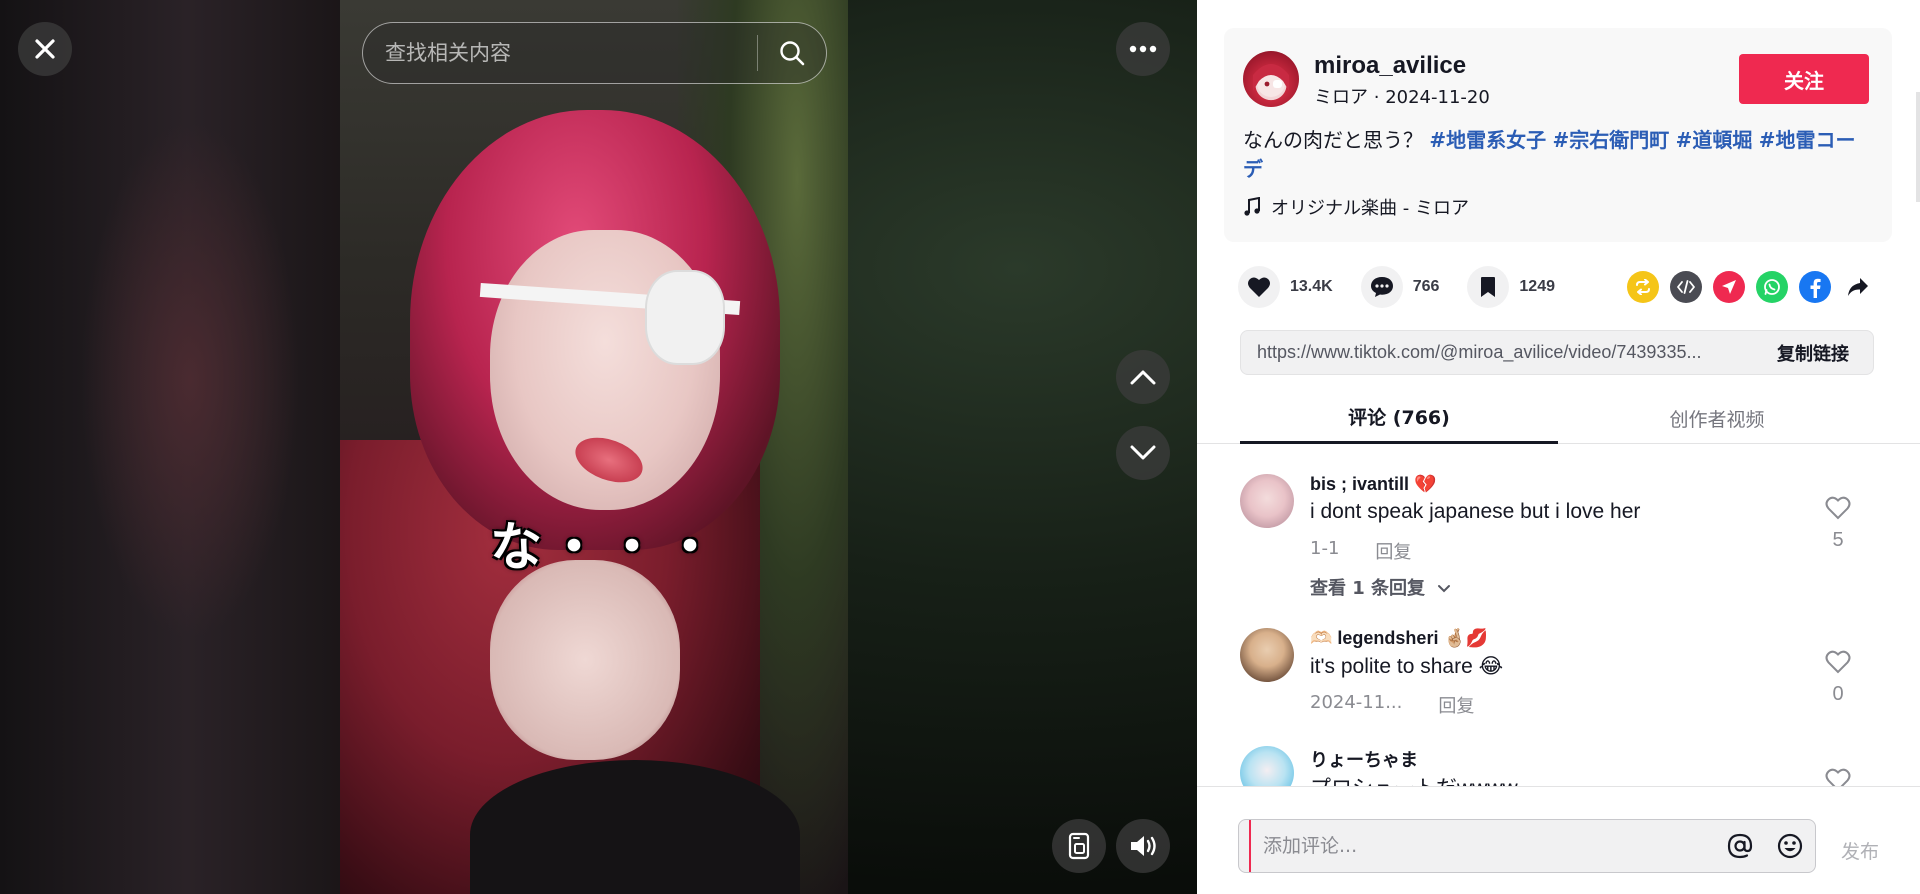  Describe the element at coordinates (1804, 79) in the screenshot. I see `follow-button: 关注` at that location.